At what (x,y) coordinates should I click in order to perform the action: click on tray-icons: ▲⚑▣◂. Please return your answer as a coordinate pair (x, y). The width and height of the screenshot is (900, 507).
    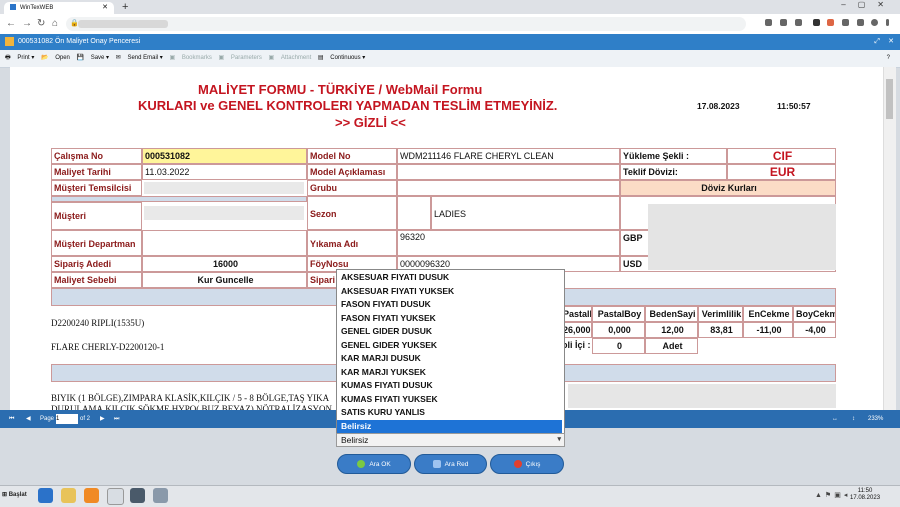
    Looking at the image, I should click on (832, 495).